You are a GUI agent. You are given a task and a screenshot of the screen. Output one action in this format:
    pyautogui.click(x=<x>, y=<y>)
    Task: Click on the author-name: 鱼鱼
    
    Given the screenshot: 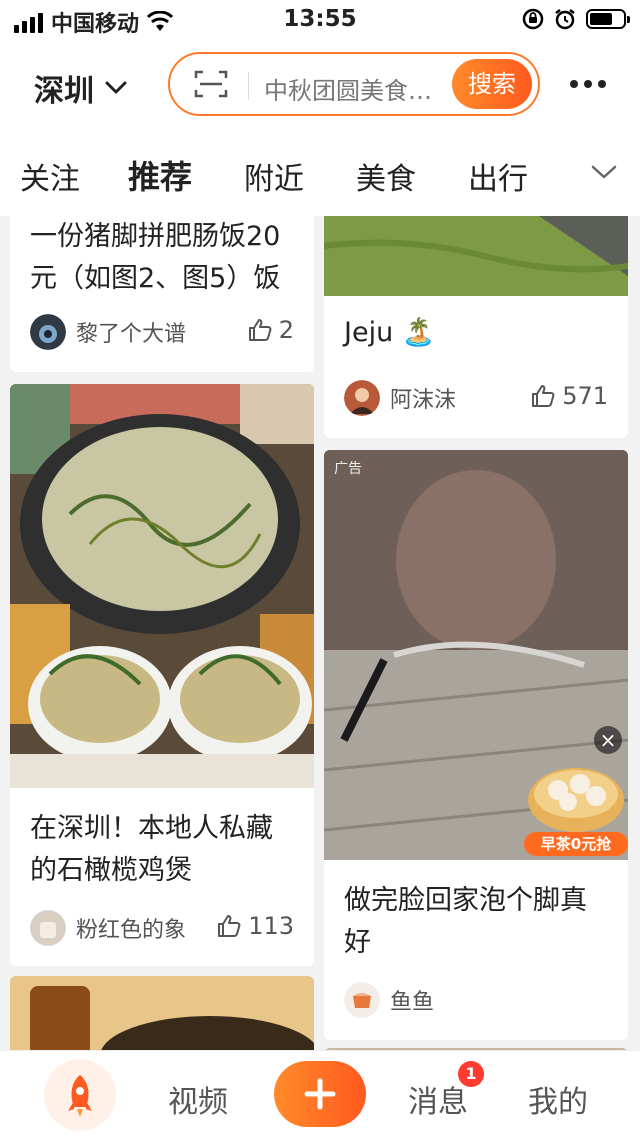 What is the action you would take?
    pyautogui.click(x=412, y=1002)
    